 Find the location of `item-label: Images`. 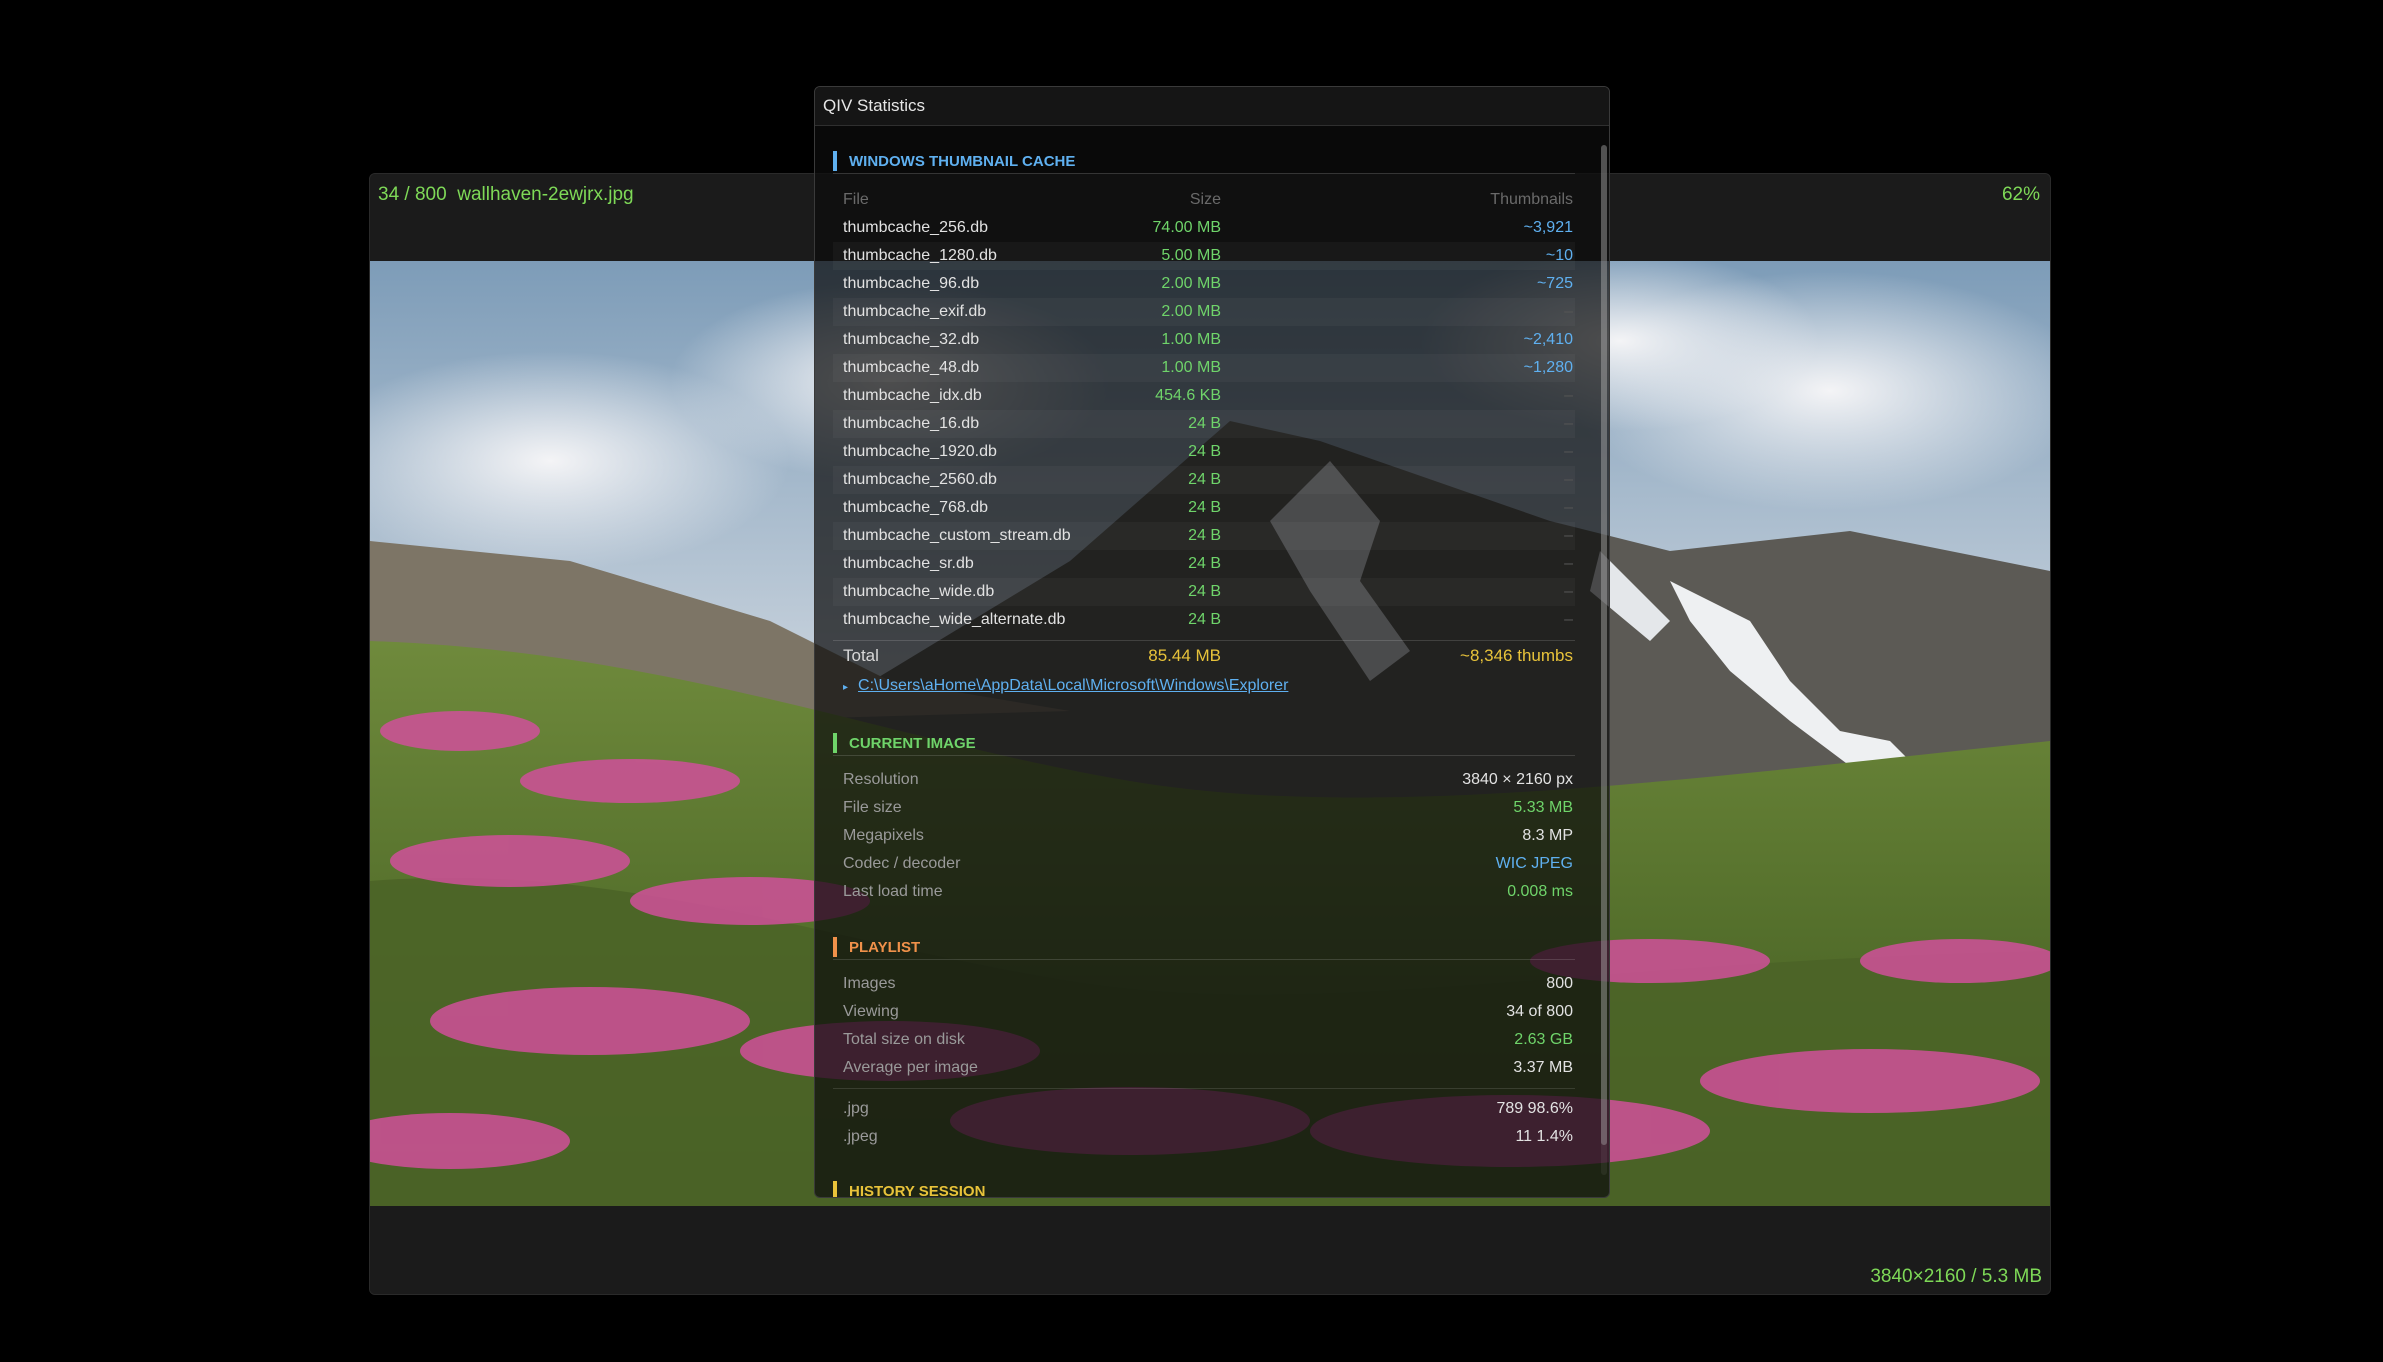

item-label: Images is located at coordinates (869, 983).